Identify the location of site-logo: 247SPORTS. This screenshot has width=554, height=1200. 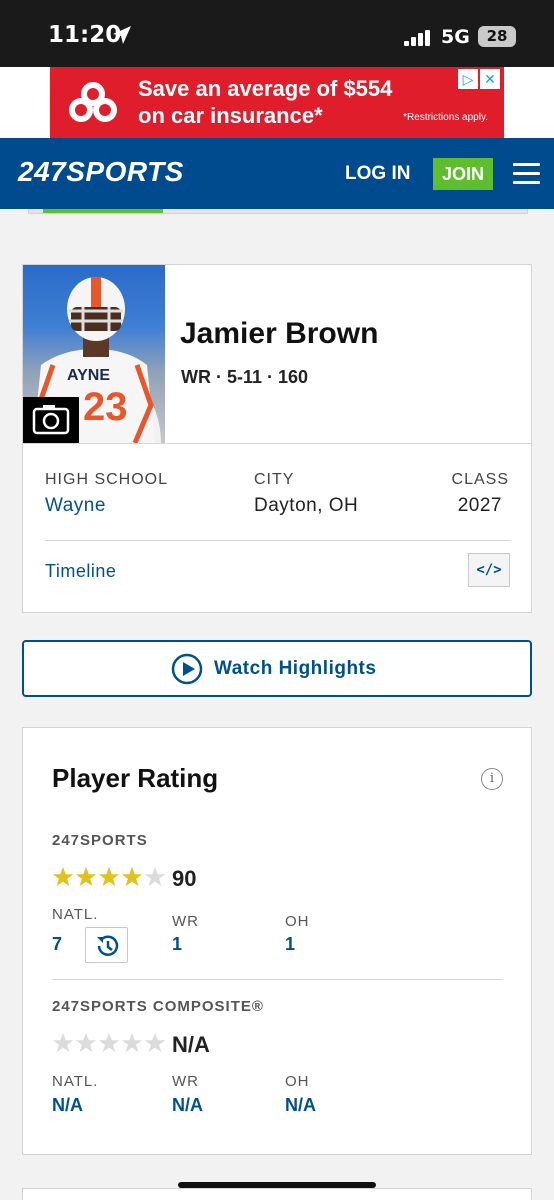
(101, 172).